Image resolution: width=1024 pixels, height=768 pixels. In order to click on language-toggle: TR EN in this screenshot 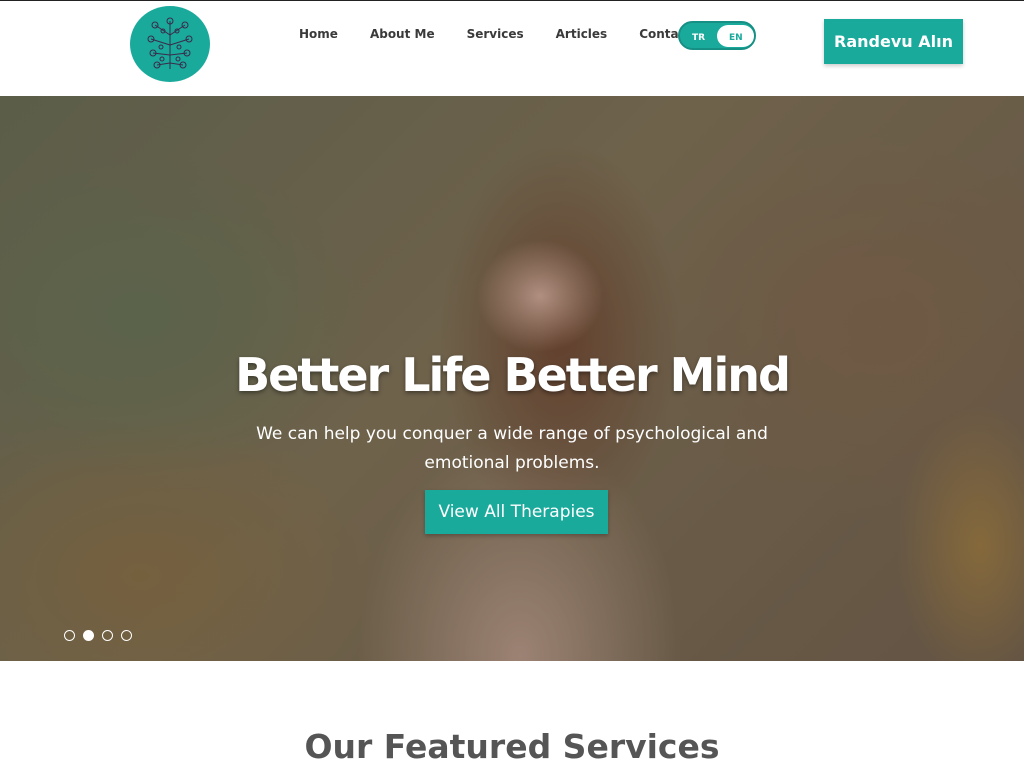, I will do `click(717, 35)`.